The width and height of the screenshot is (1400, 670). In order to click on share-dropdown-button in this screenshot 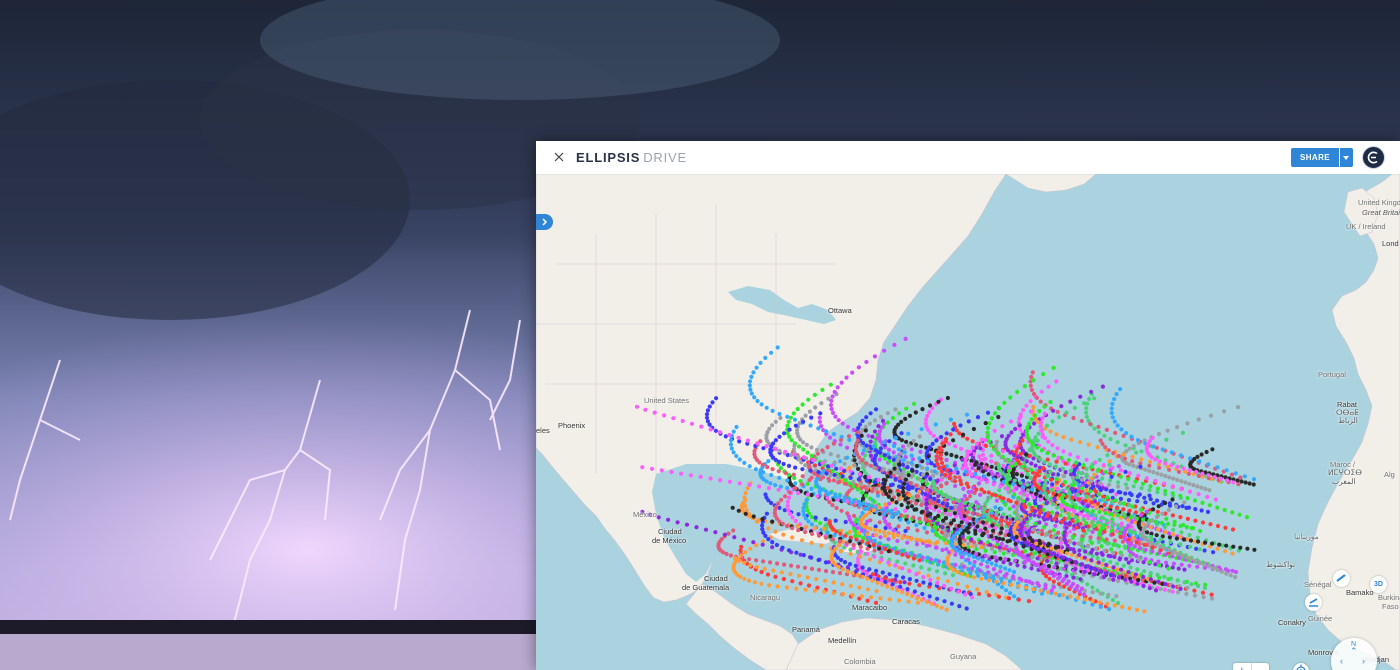, I will do `click(1346, 157)`.